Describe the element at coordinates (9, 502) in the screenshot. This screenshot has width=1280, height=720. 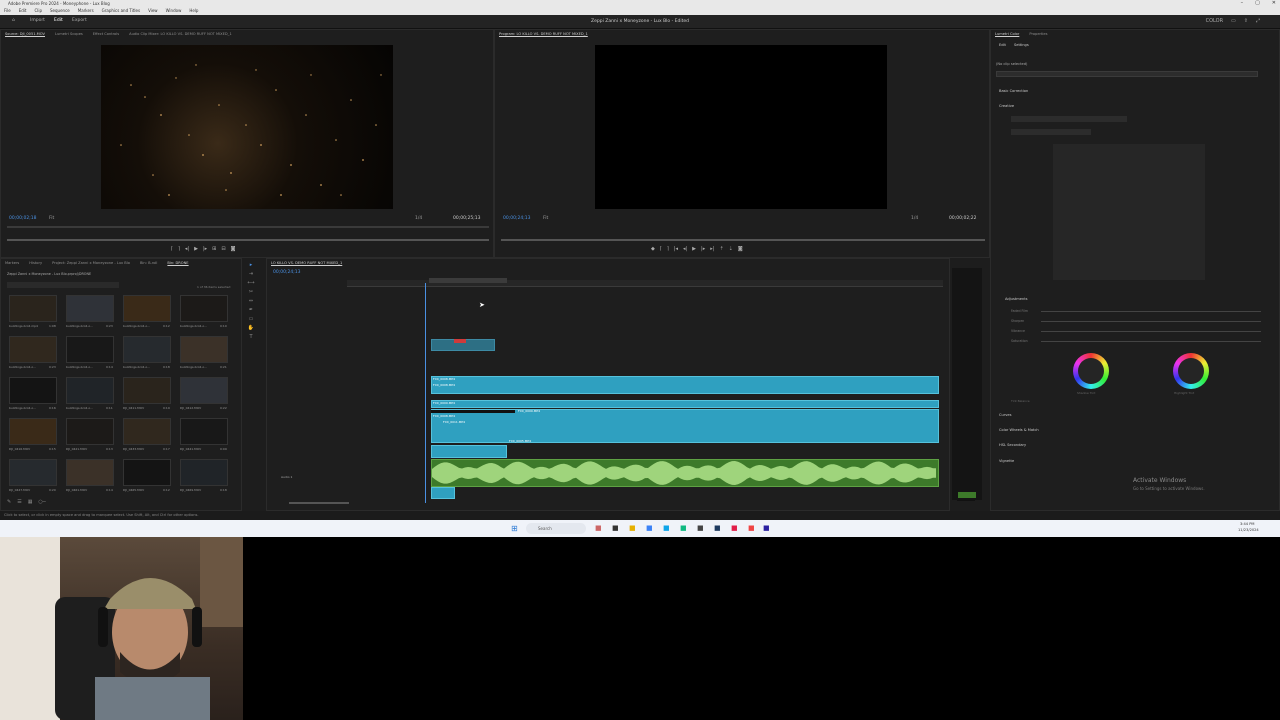
I see `pen-icon: ✎` at that location.